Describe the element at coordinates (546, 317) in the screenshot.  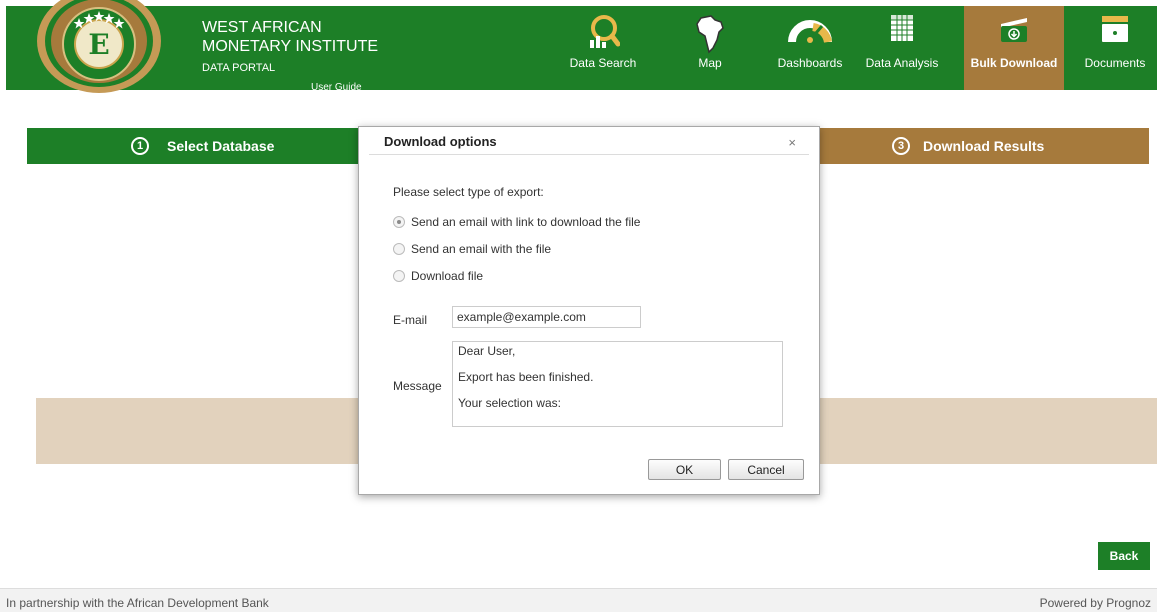
I see `email-field` at that location.